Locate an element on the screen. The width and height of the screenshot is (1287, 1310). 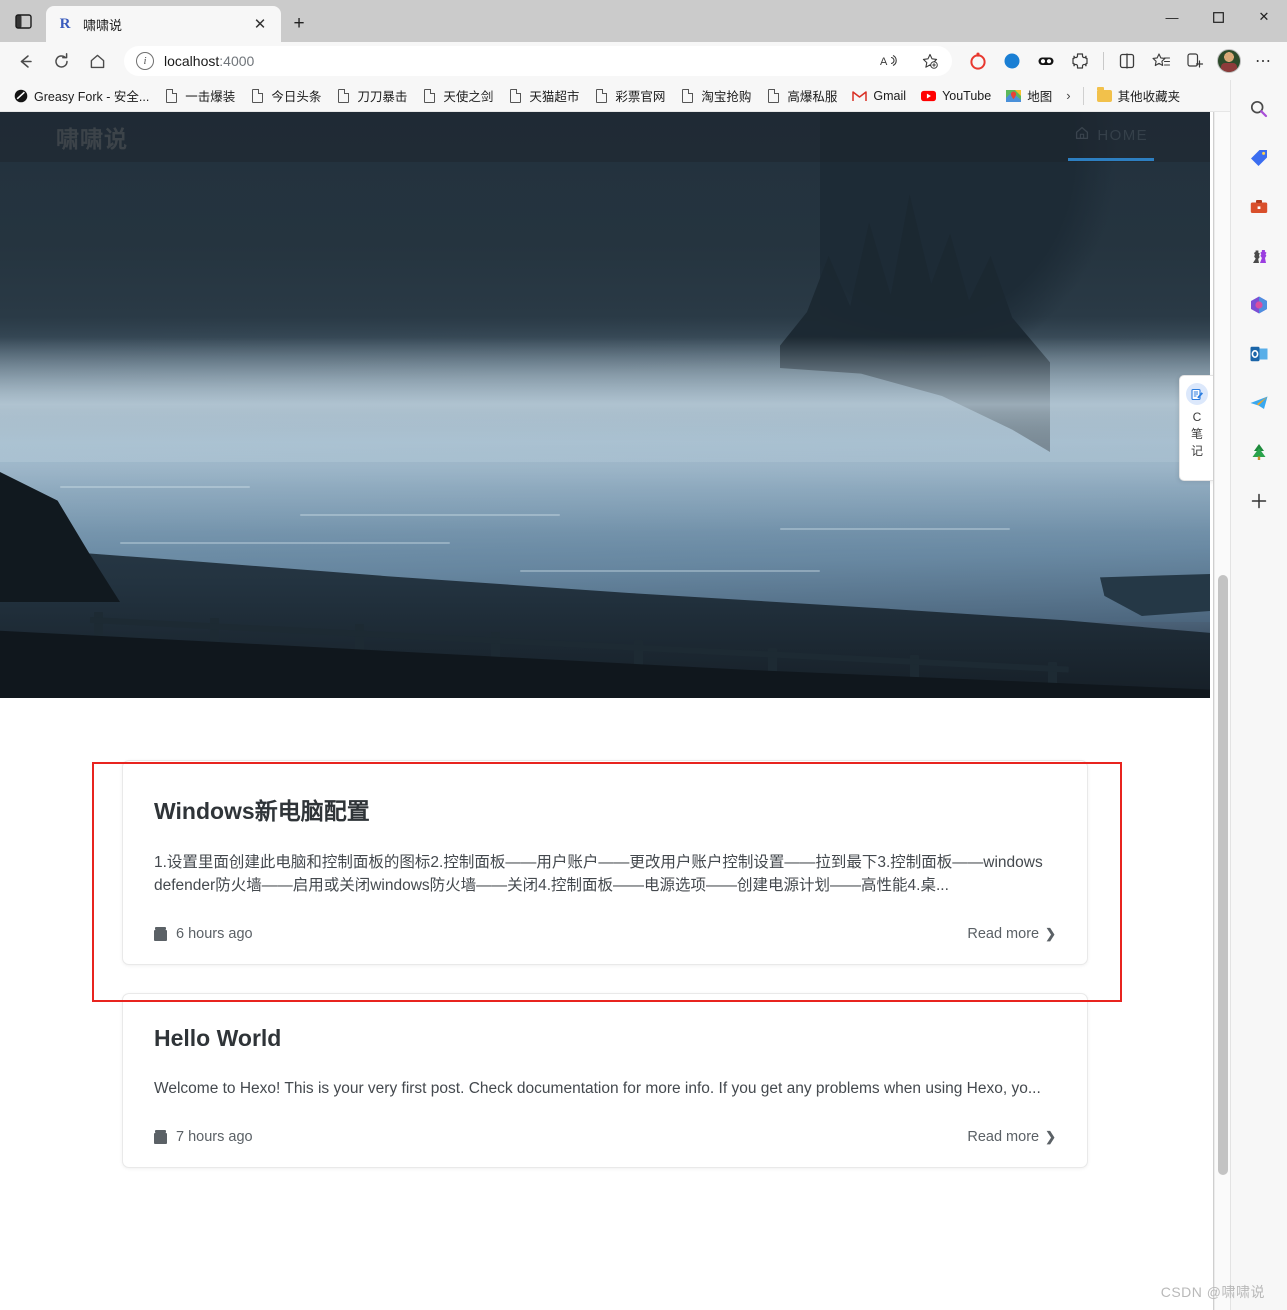
nav-item-home: HOME is located at coordinates (1111, 137).